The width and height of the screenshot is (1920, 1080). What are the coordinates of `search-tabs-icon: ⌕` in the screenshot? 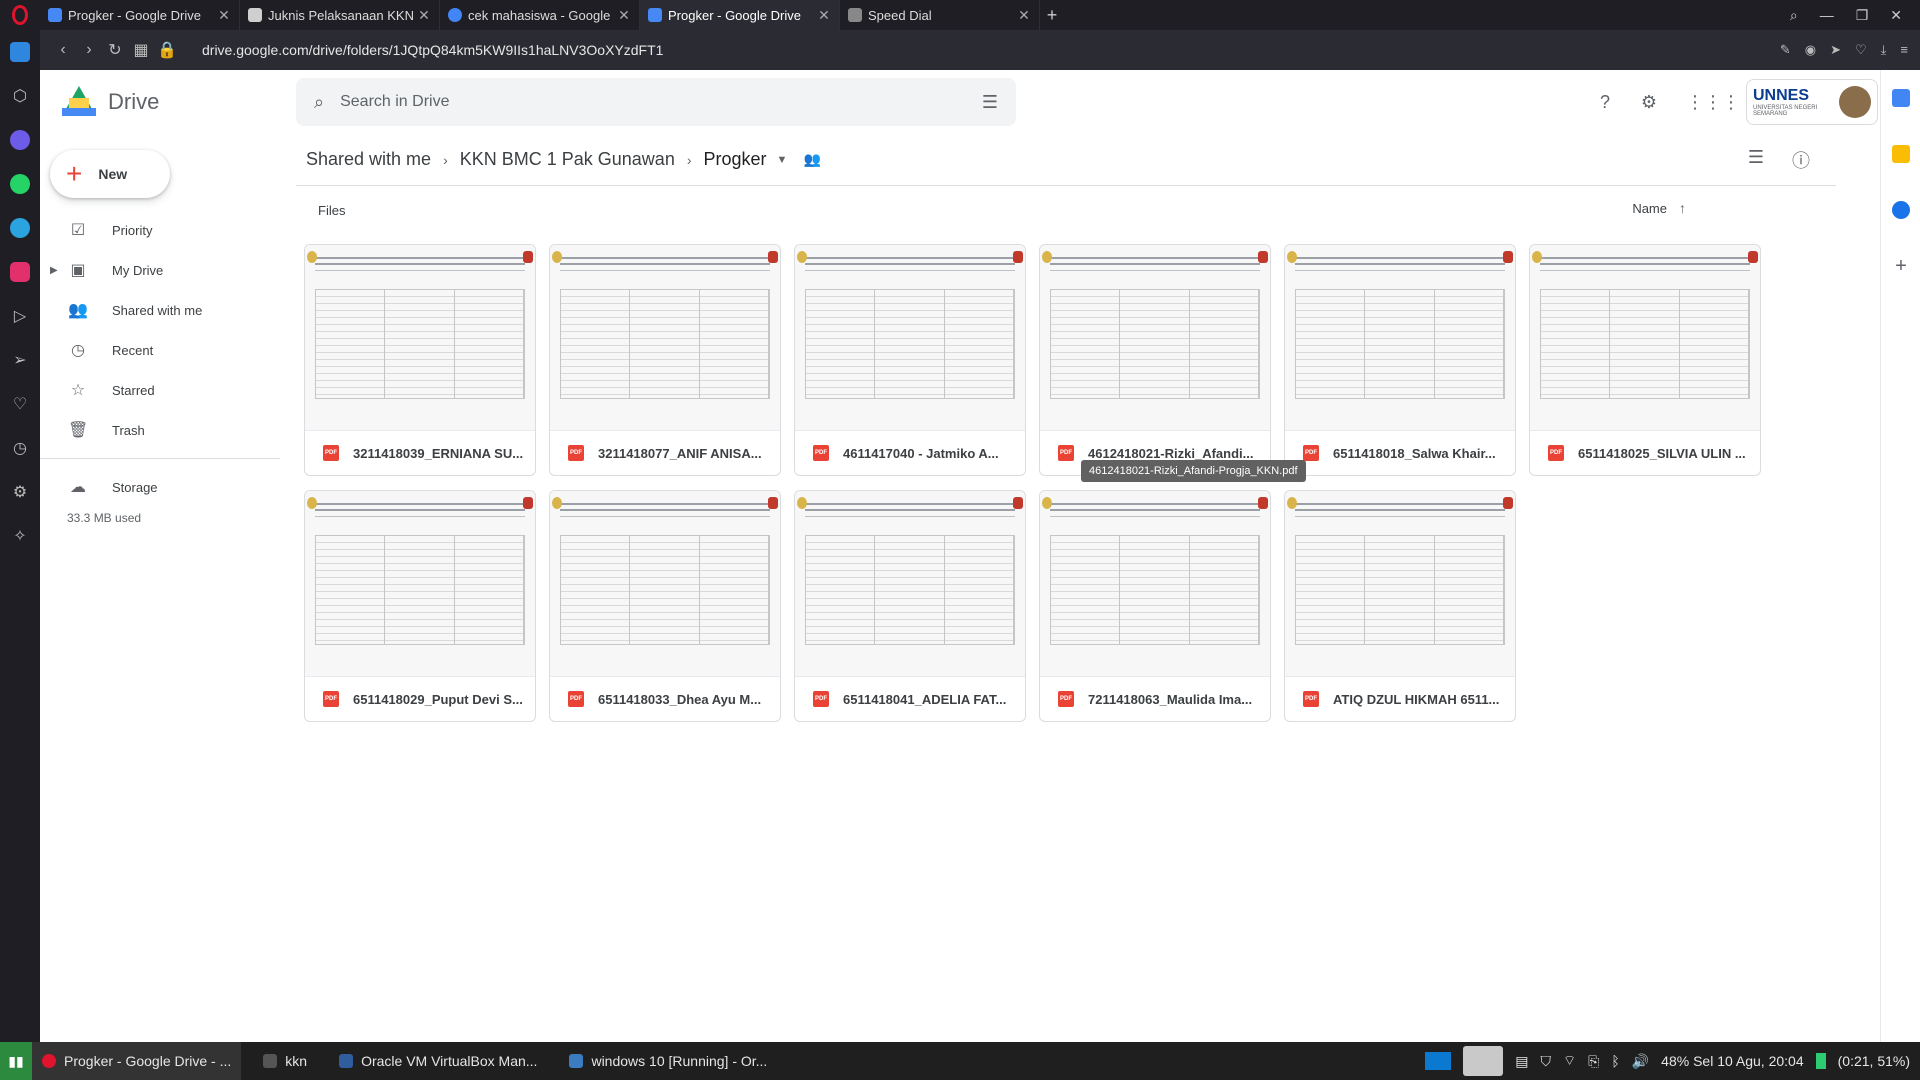 It's located at (1794, 15).